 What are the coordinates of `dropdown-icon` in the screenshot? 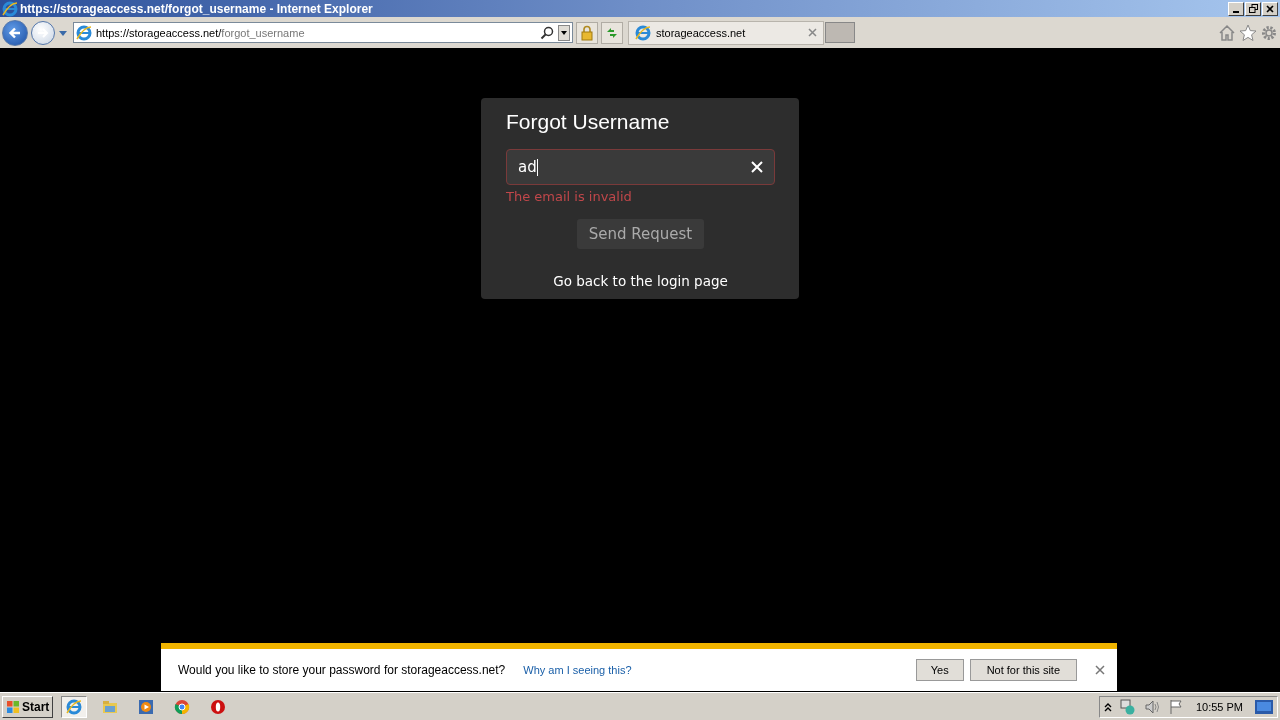 It's located at (564, 32).